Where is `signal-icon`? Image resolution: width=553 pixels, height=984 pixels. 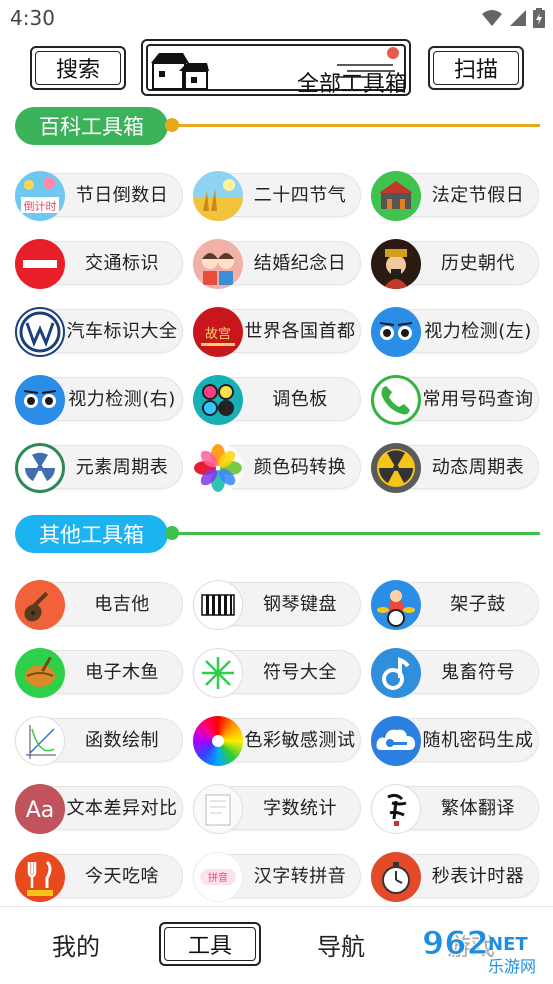
signal-icon is located at coordinates (518, 18).